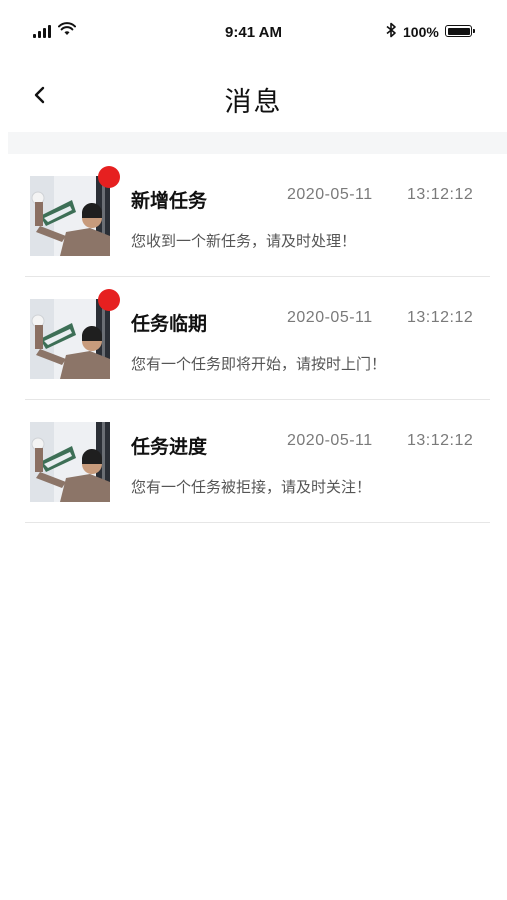 This screenshot has height=900, width=507. Describe the element at coordinates (169, 447) in the screenshot. I see `message-title: 任务进度` at that location.